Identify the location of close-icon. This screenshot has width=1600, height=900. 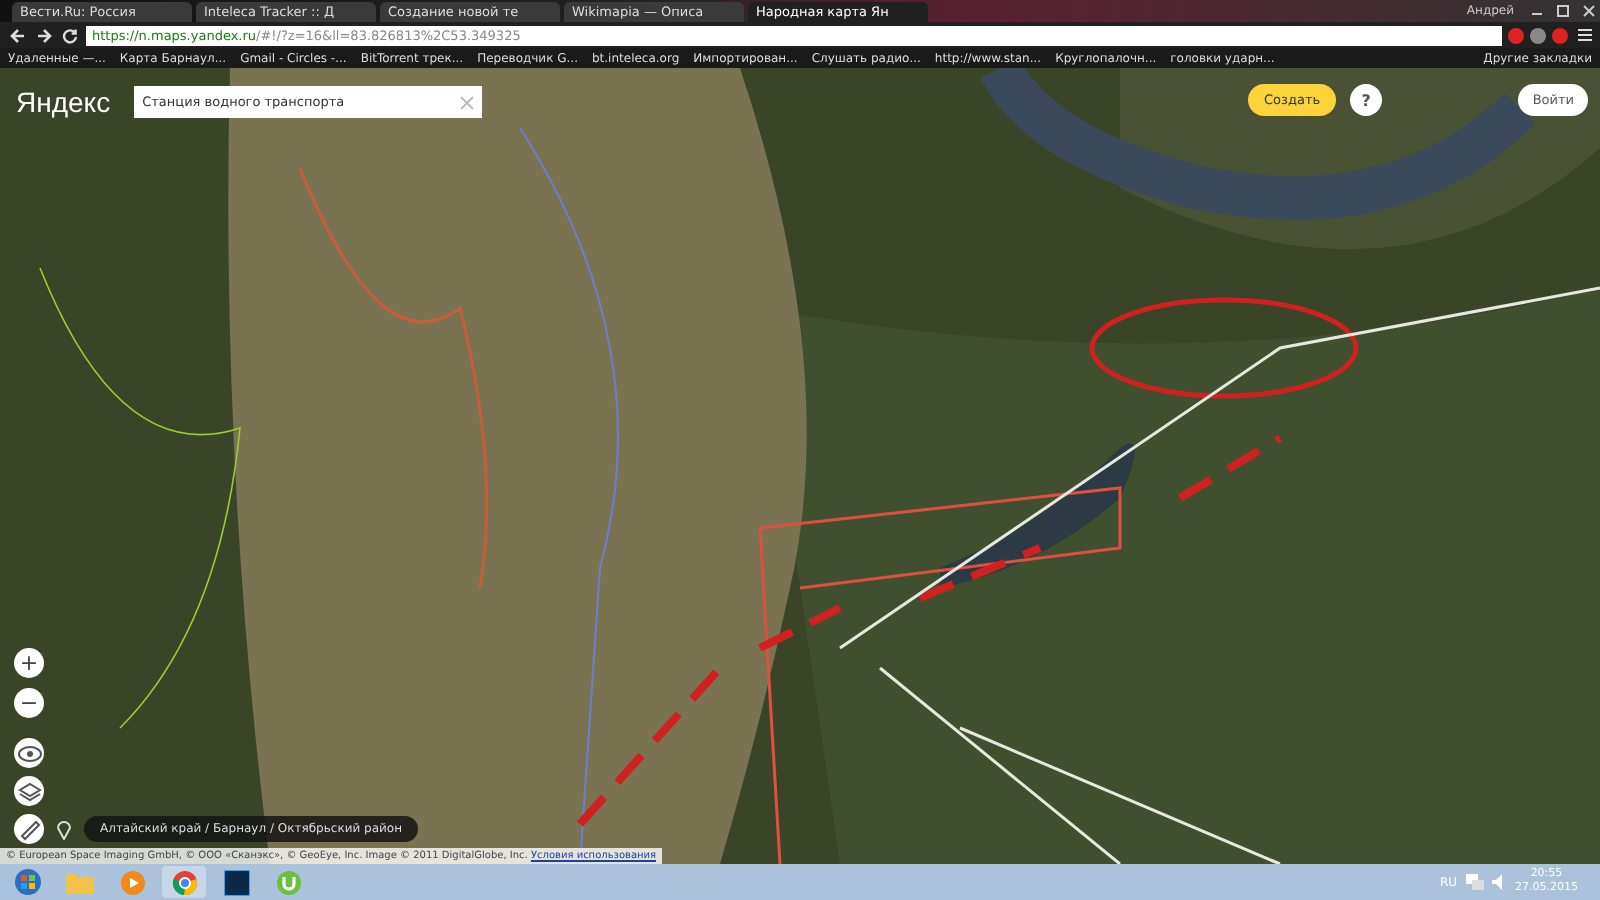
(1589, 11).